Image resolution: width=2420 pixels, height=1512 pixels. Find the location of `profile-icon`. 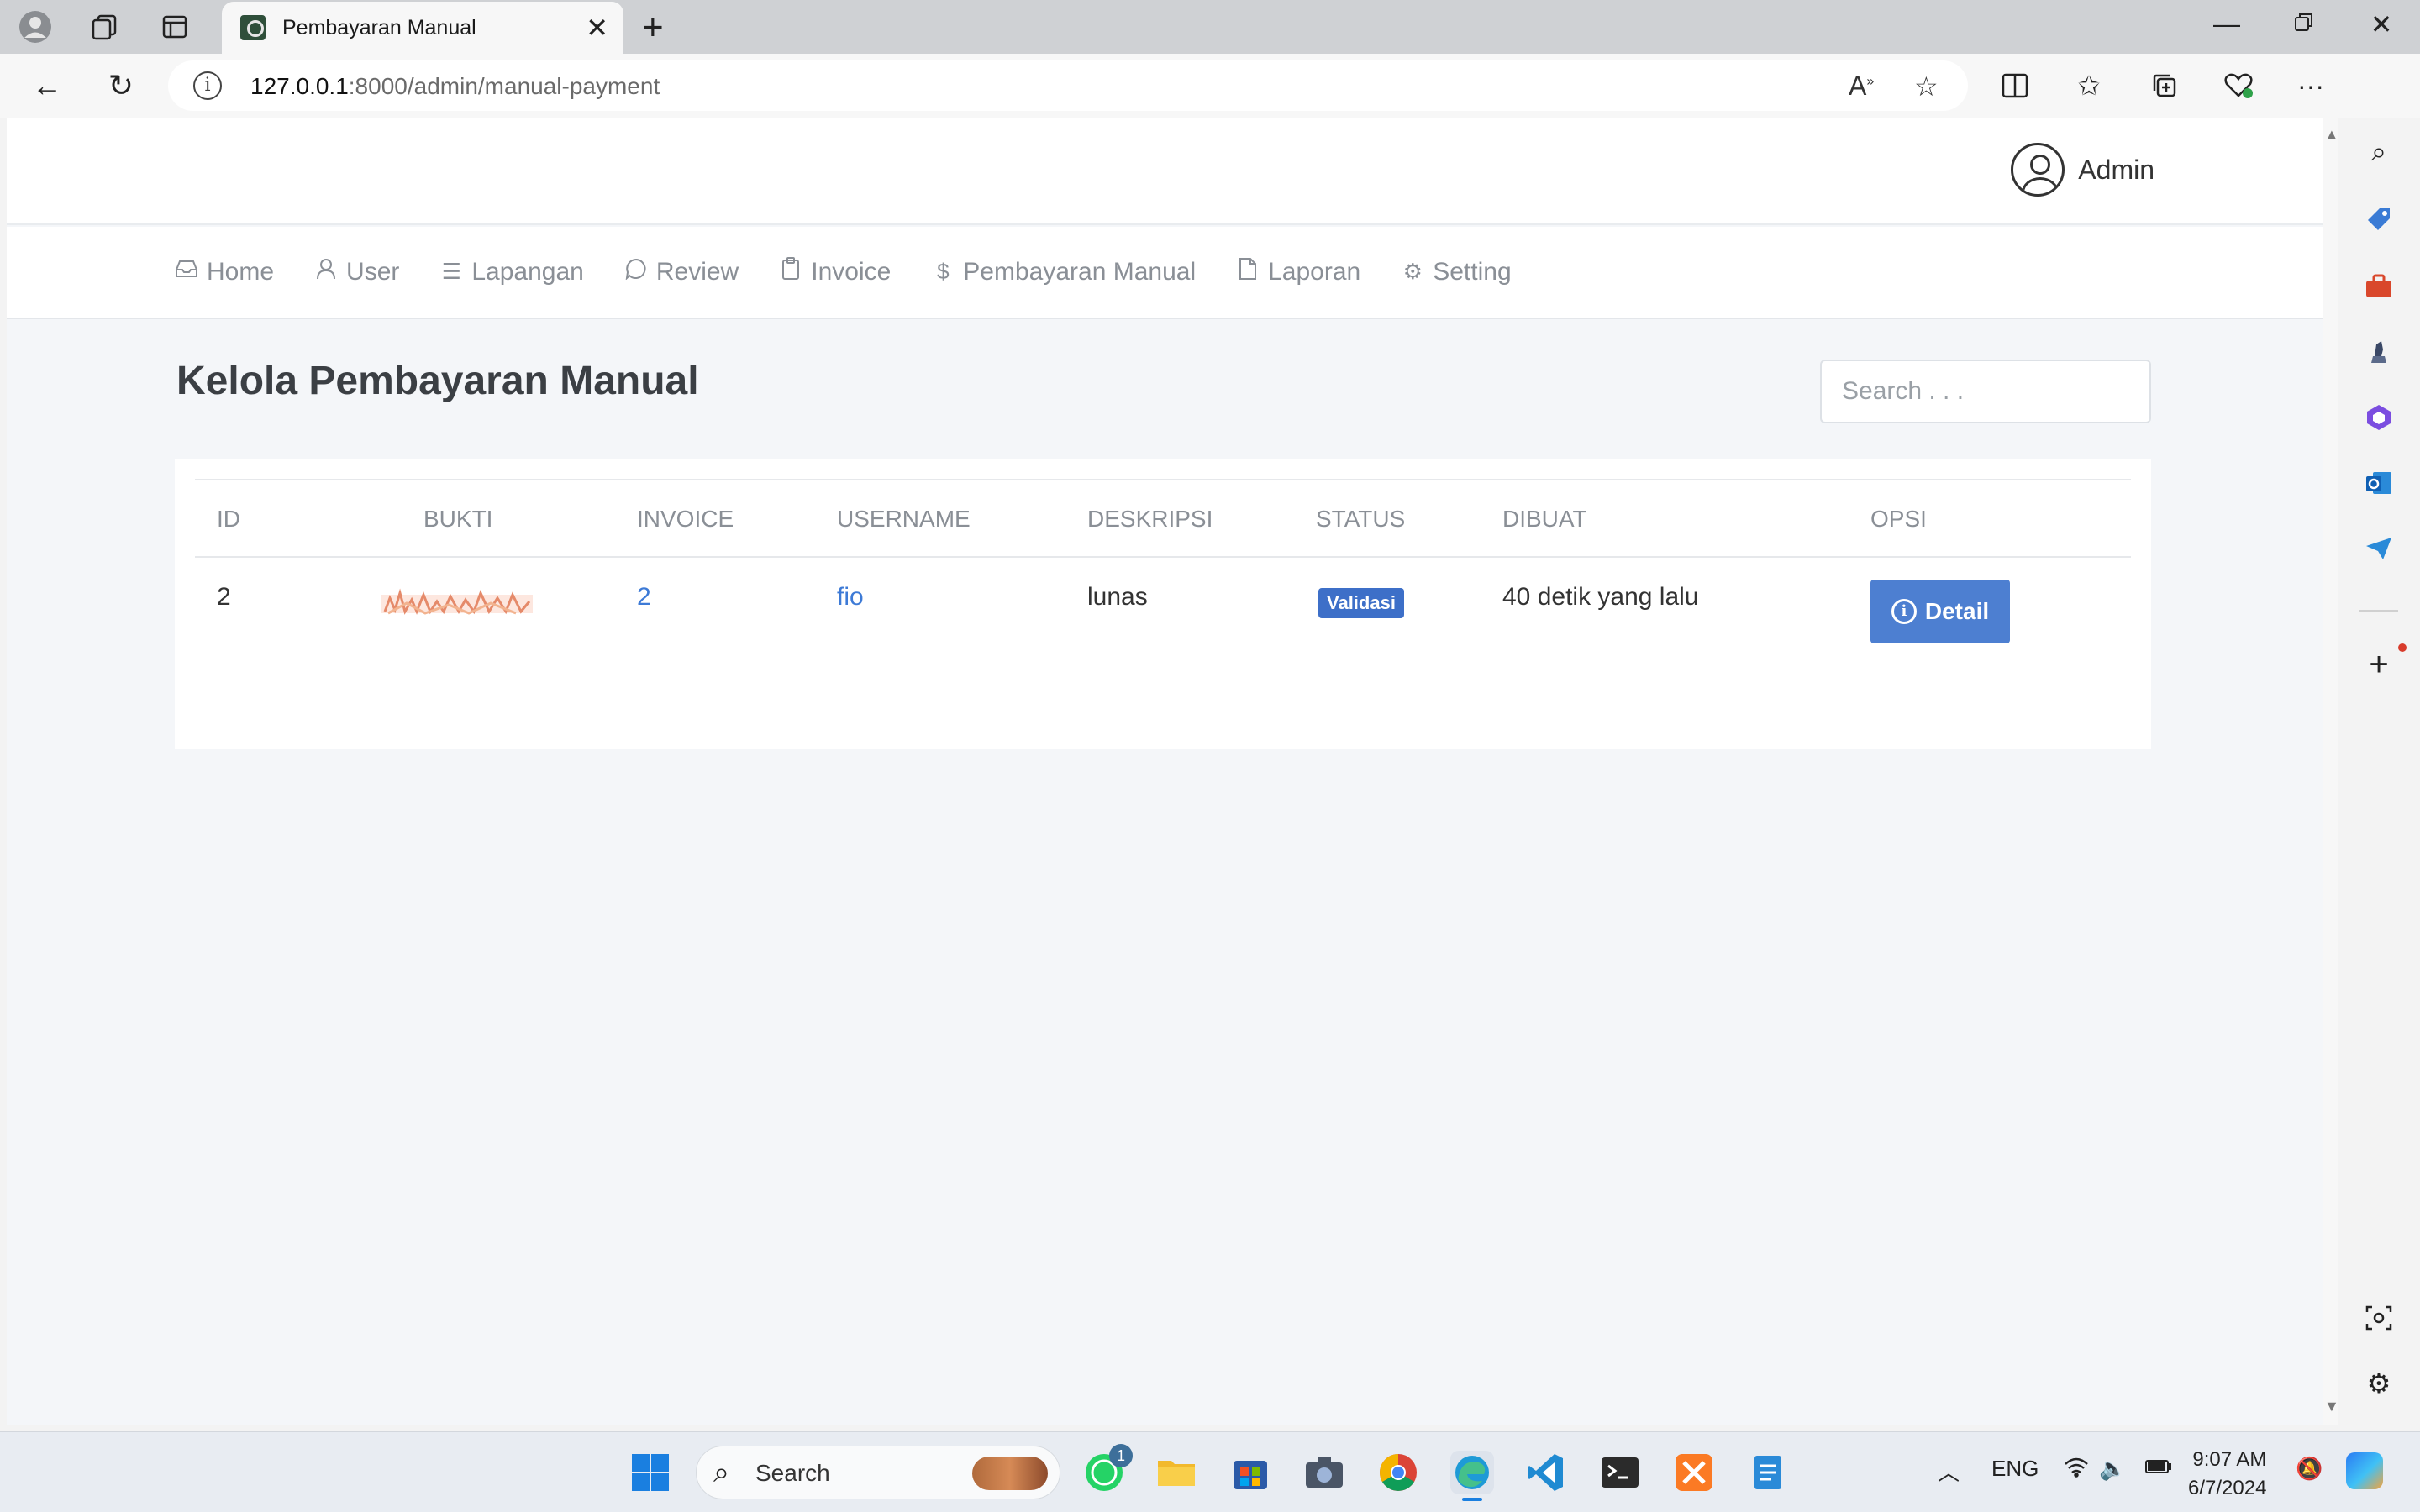

profile-icon is located at coordinates (35, 27).